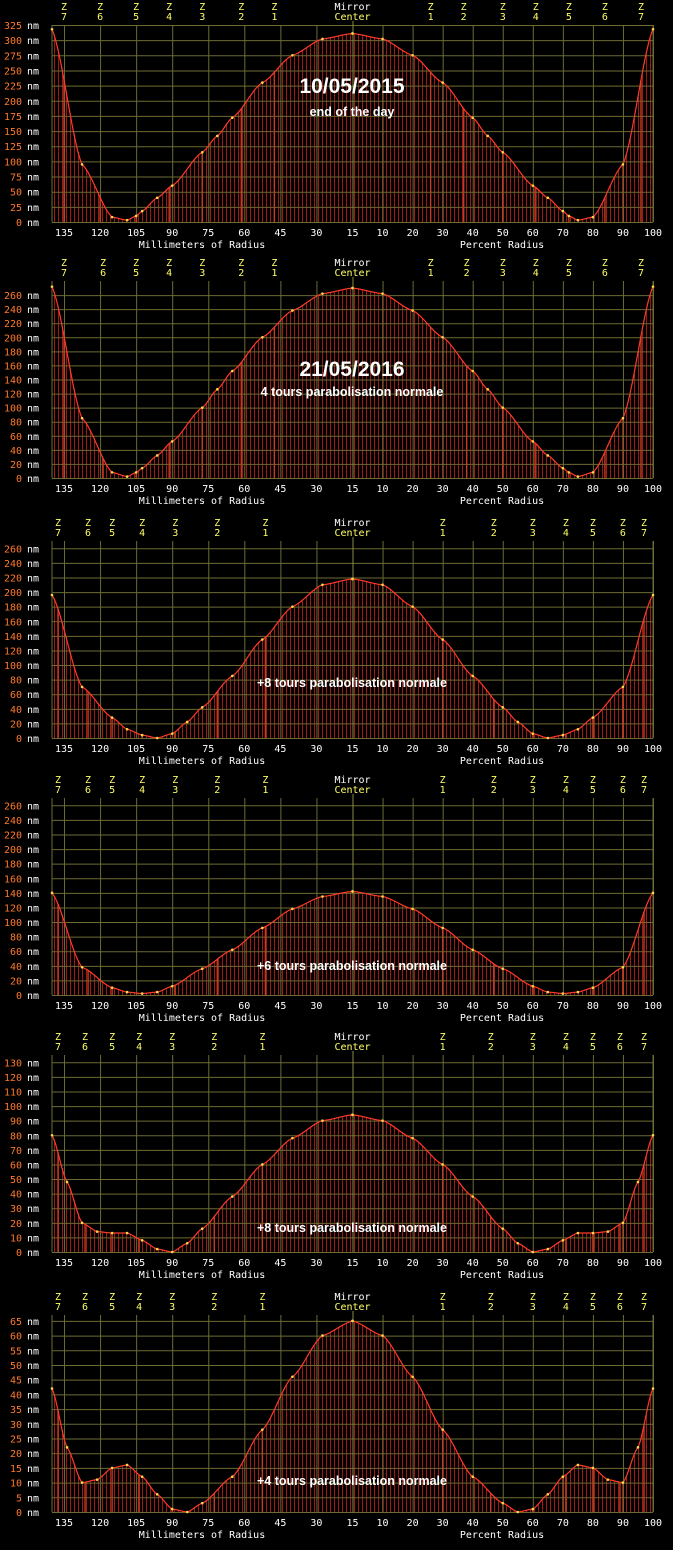 This screenshot has height=1550, width=673. I want to click on x-axis-label-right: Percent Radius, so click(502, 245).